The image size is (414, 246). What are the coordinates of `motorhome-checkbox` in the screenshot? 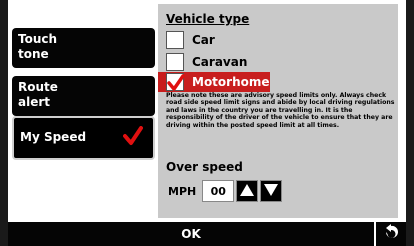 It's located at (175, 82).